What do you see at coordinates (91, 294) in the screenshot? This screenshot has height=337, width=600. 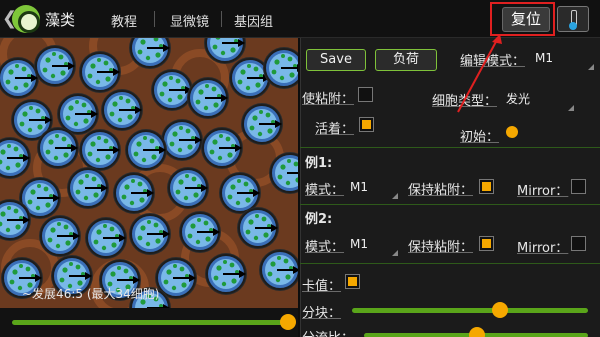 I see `simulation-status: ~发展46:5 (最大34细胞)` at bounding box center [91, 294].